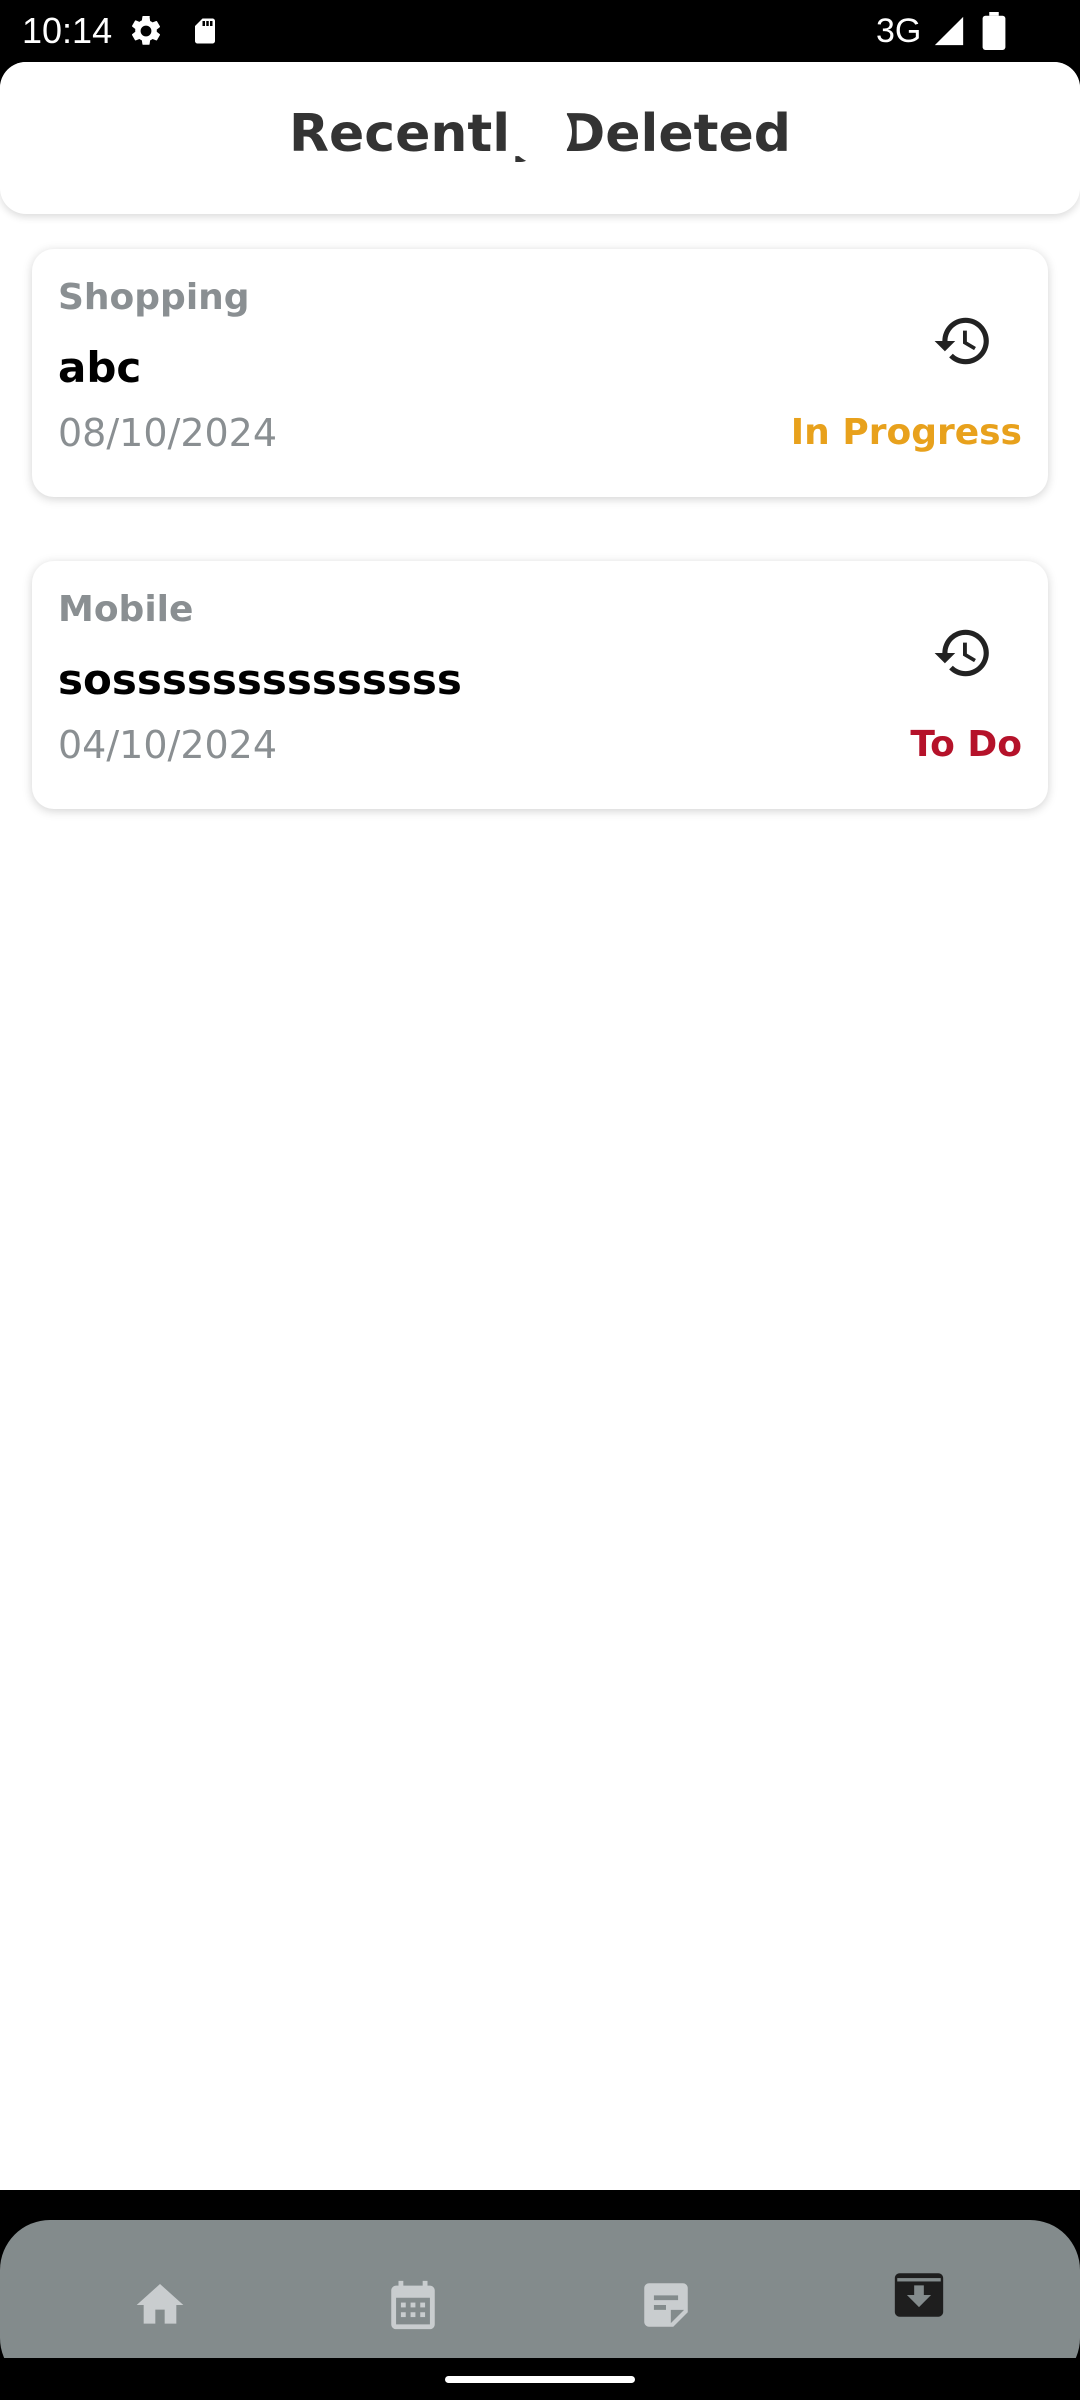  I want to click on archive-icon, so click(919, 2295).